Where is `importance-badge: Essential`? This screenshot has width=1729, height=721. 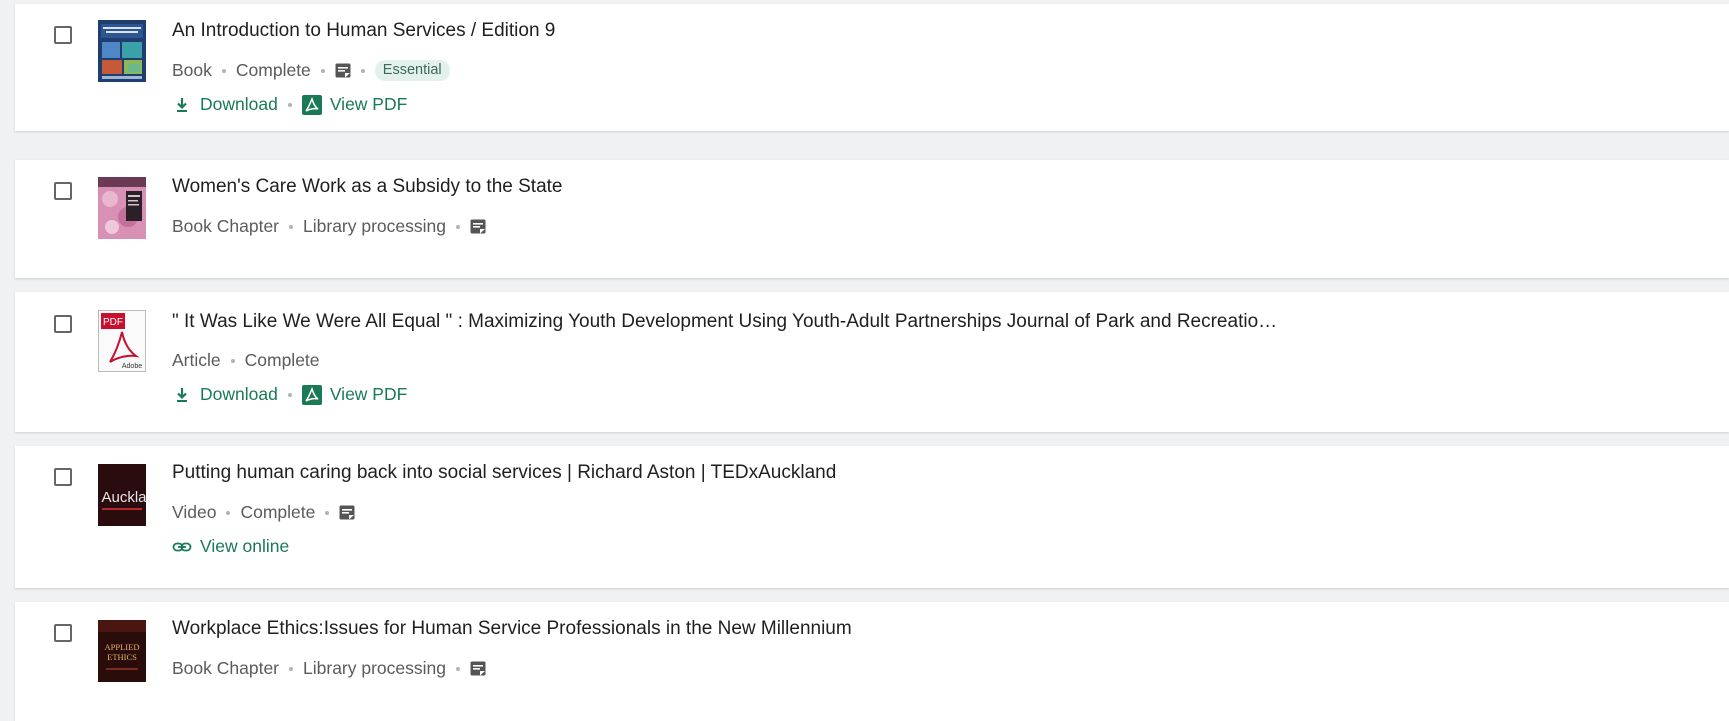
importance-badge: Essential is located at coordinates (412, 70).